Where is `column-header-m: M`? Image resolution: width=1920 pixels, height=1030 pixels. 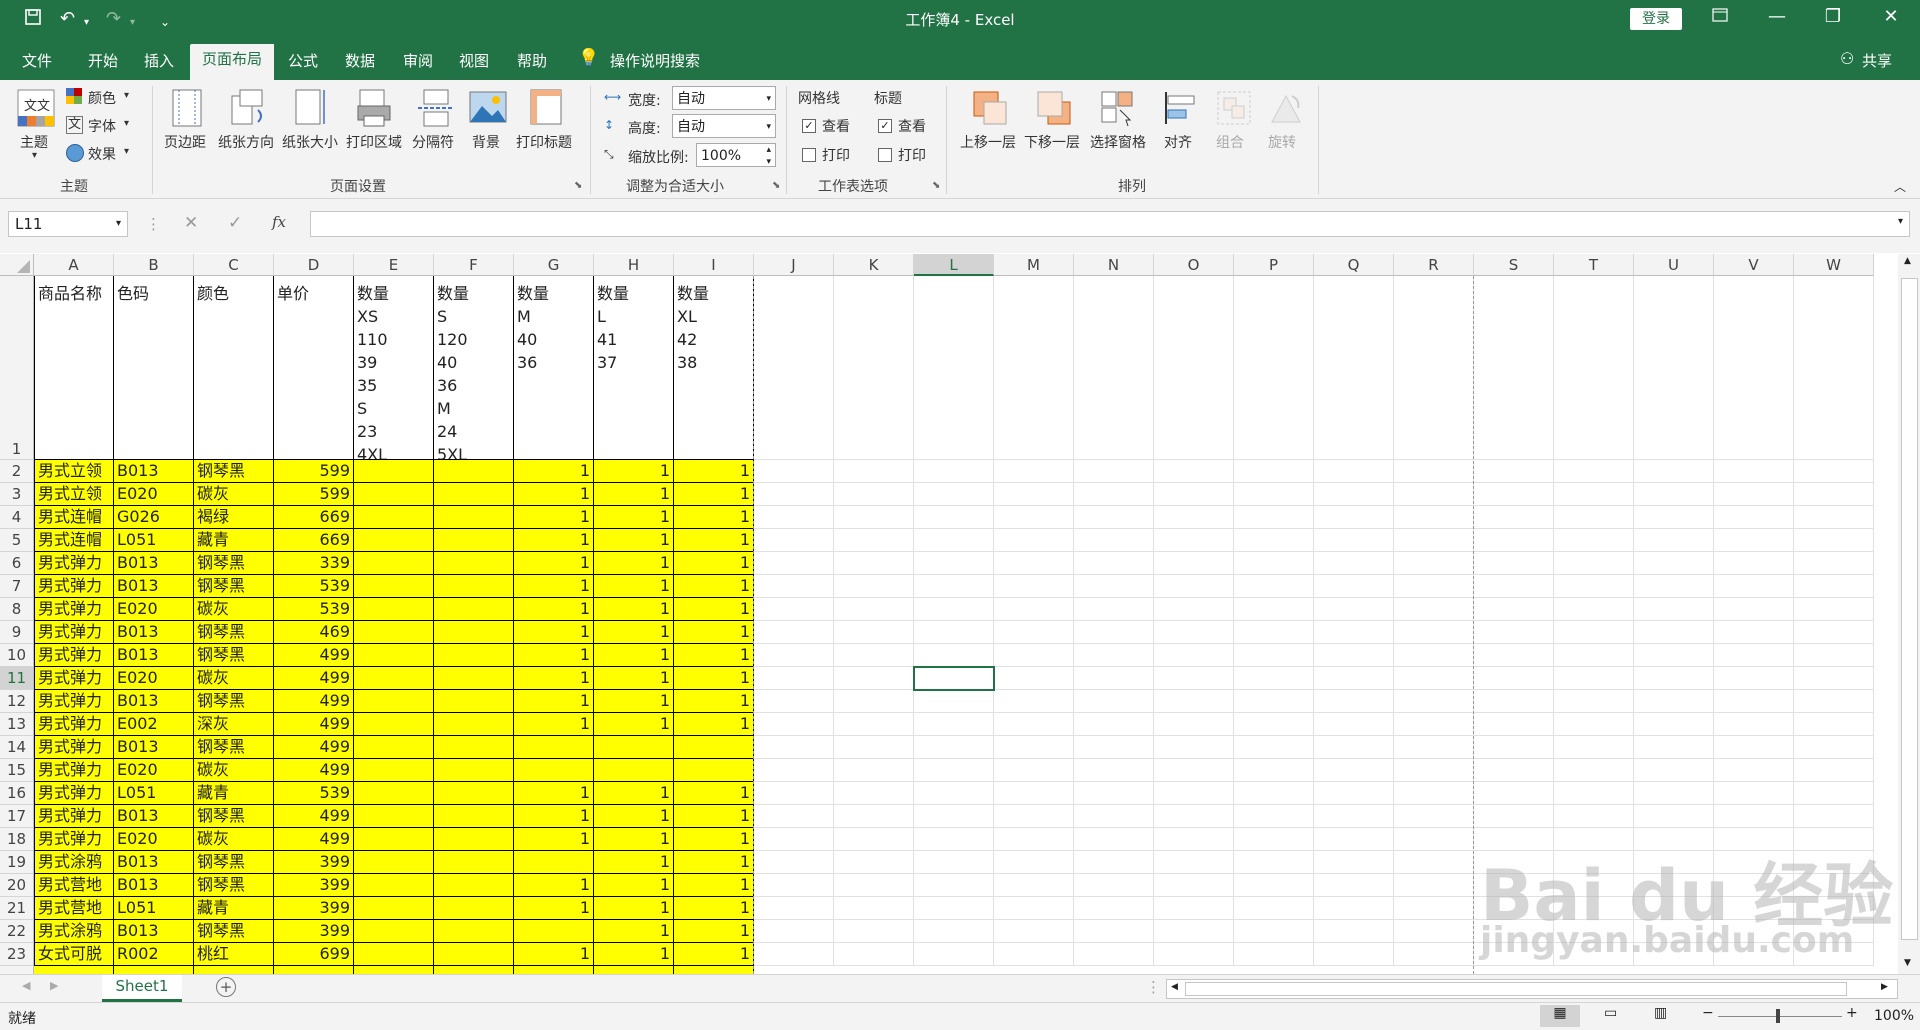
column-header-m: M is located at coordinates (1034, 265).